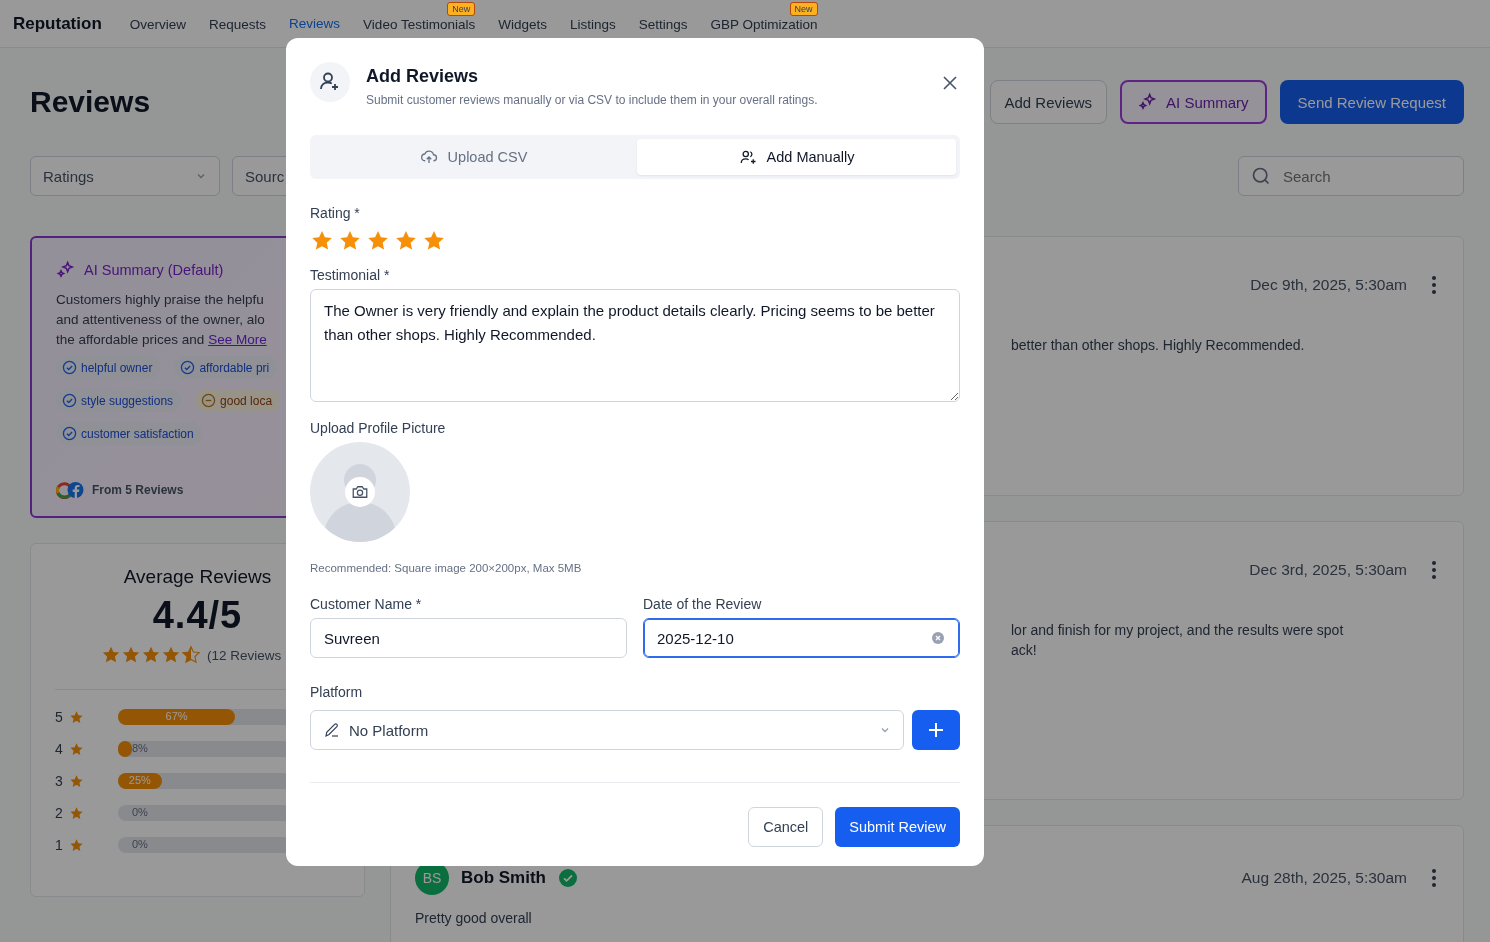  I want to click on tag-label: affordable pri, so click(234, 367).